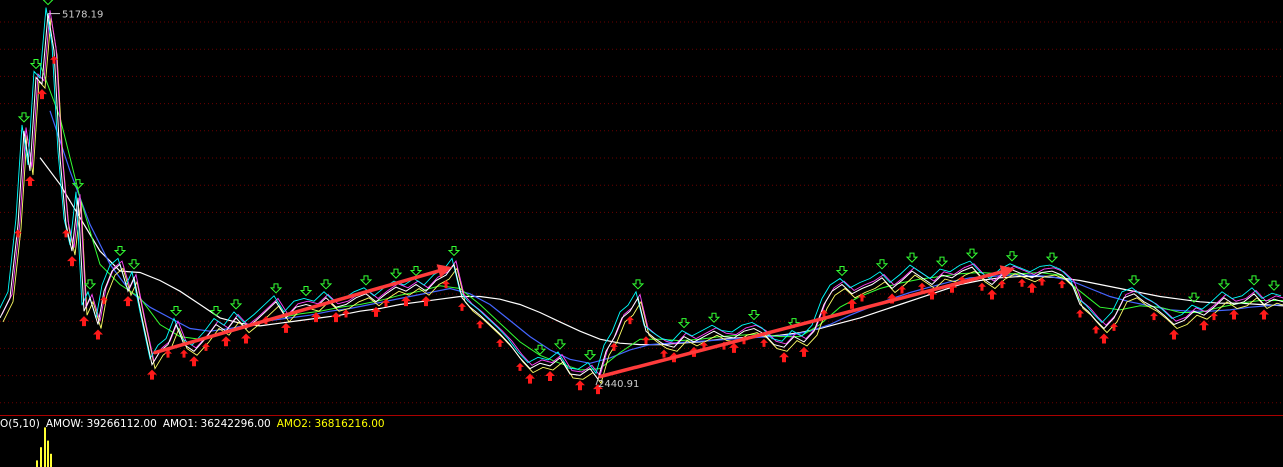 The image size is (1283, 467). Describe the element at coordinates (82, 15) in the screenshot. I see `high-label: 5178.19` at that location.